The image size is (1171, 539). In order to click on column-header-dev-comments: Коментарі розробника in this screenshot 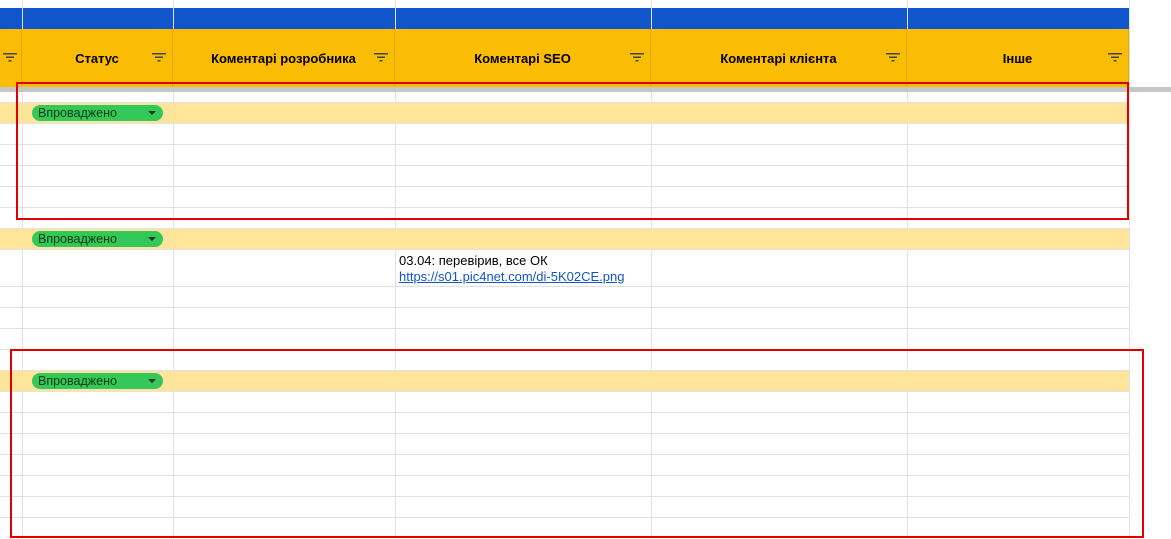, I will do `click(284, 58)`.